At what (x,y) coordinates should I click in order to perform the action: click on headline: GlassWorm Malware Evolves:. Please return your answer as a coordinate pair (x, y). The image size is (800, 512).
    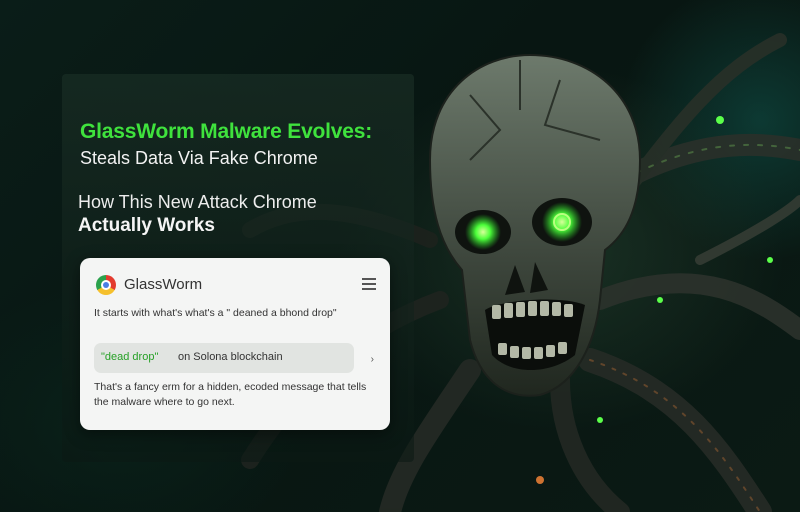
    Looking at the image, I should click on (226, 131).